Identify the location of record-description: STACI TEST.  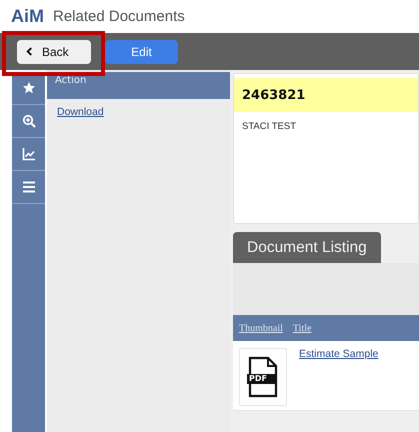
(269, 126).